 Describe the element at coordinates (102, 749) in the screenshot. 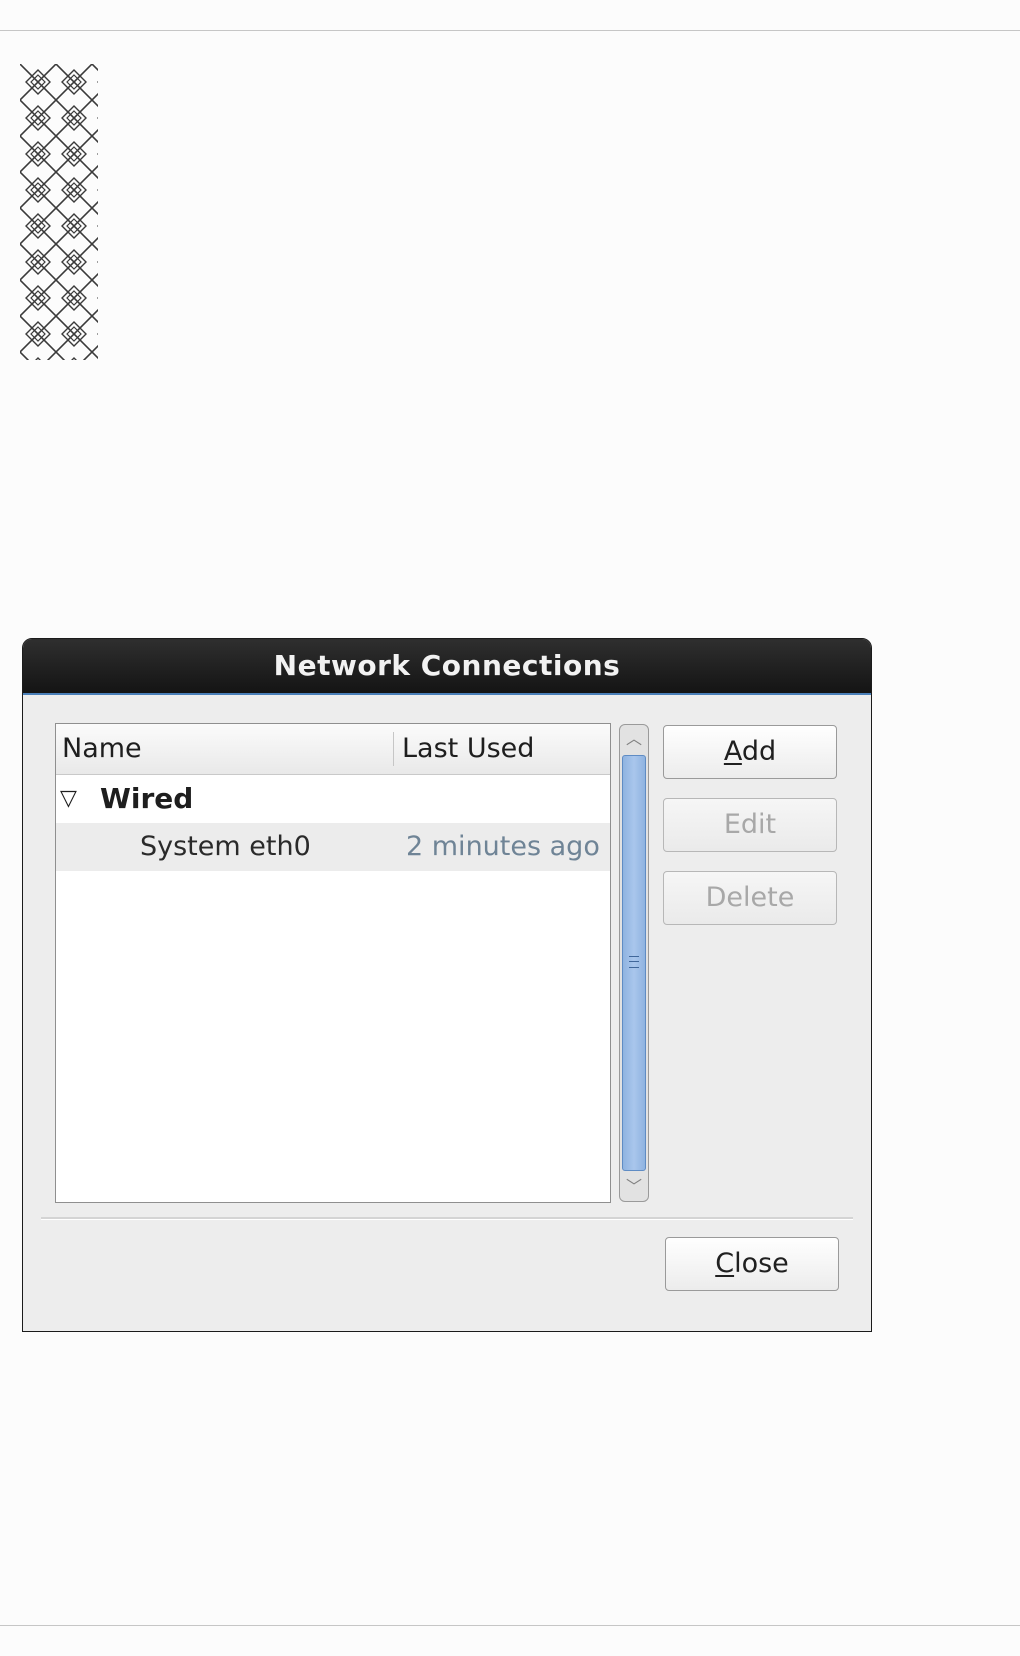

I see `column-header-name: Name` at that location.